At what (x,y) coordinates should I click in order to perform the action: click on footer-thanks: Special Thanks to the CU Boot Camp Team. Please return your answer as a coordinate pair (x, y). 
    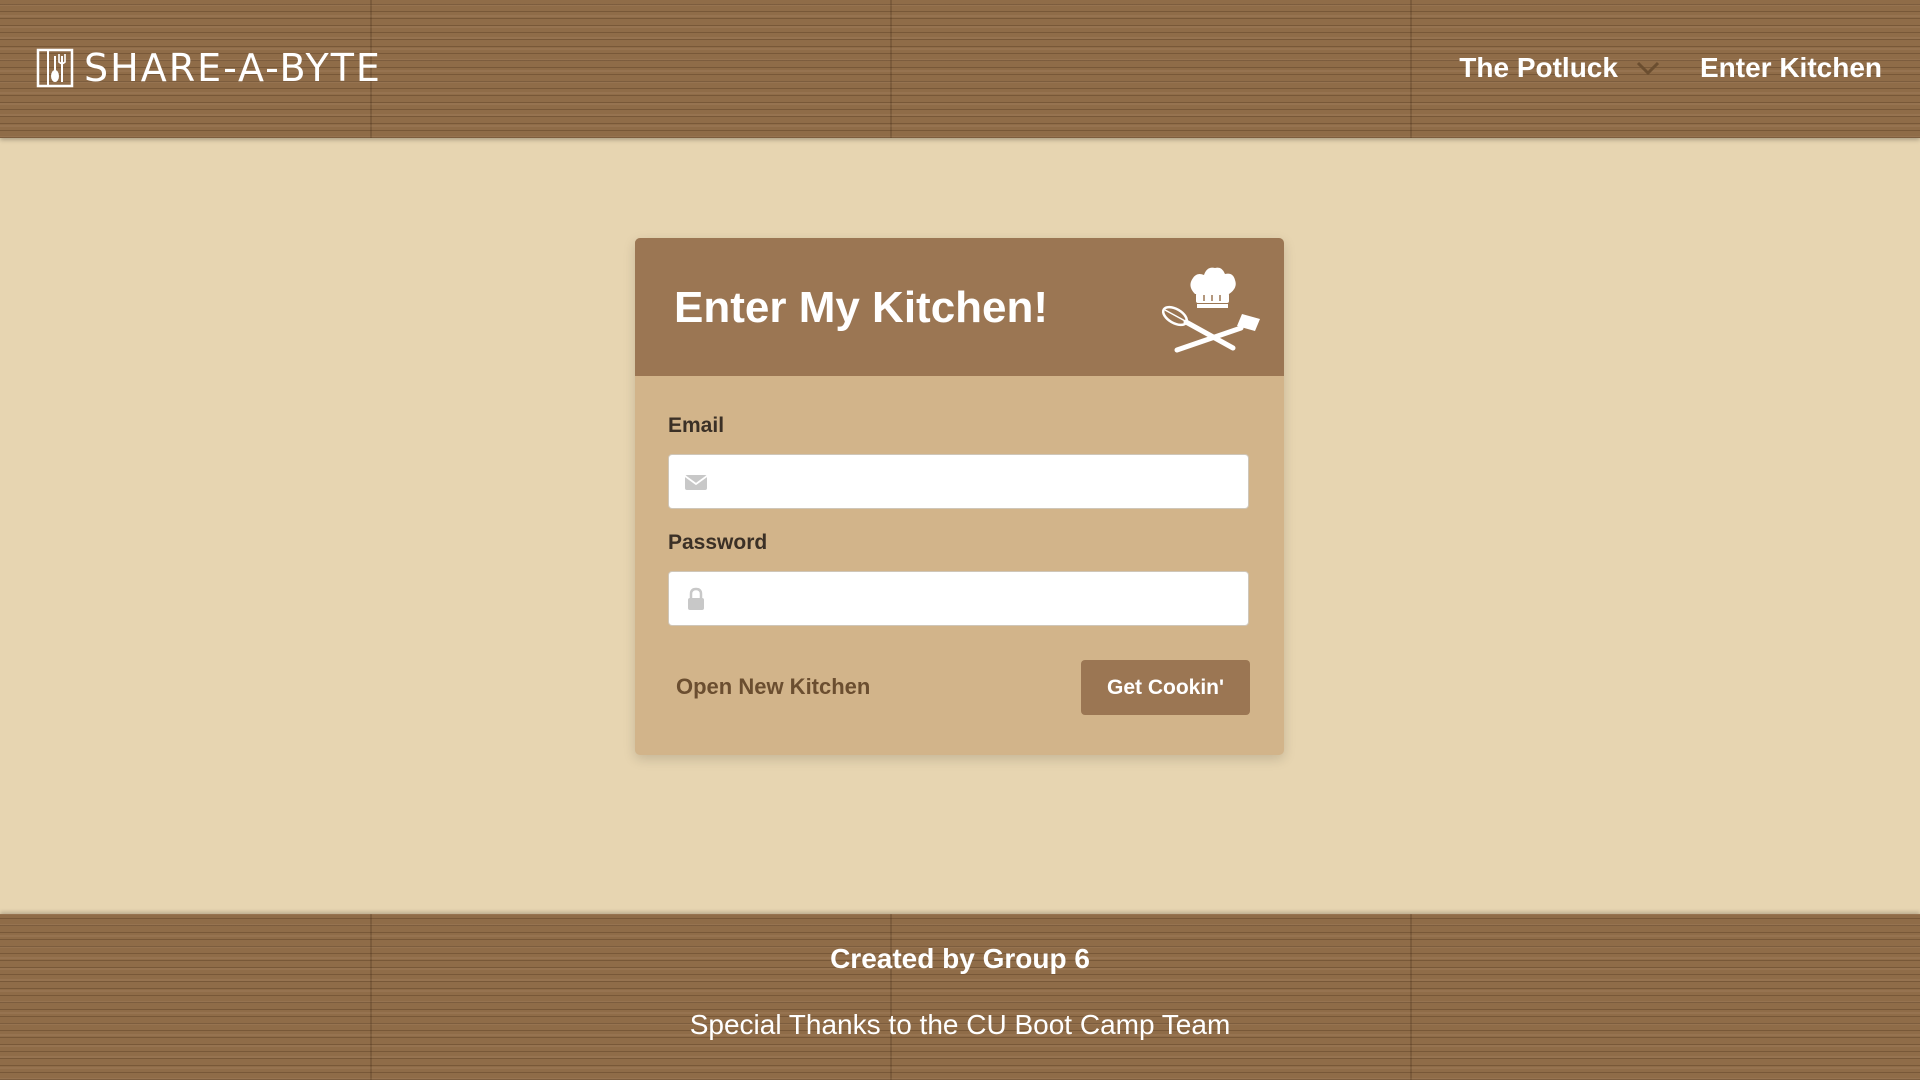
    Looking at the image, I should click on (960, 1024).